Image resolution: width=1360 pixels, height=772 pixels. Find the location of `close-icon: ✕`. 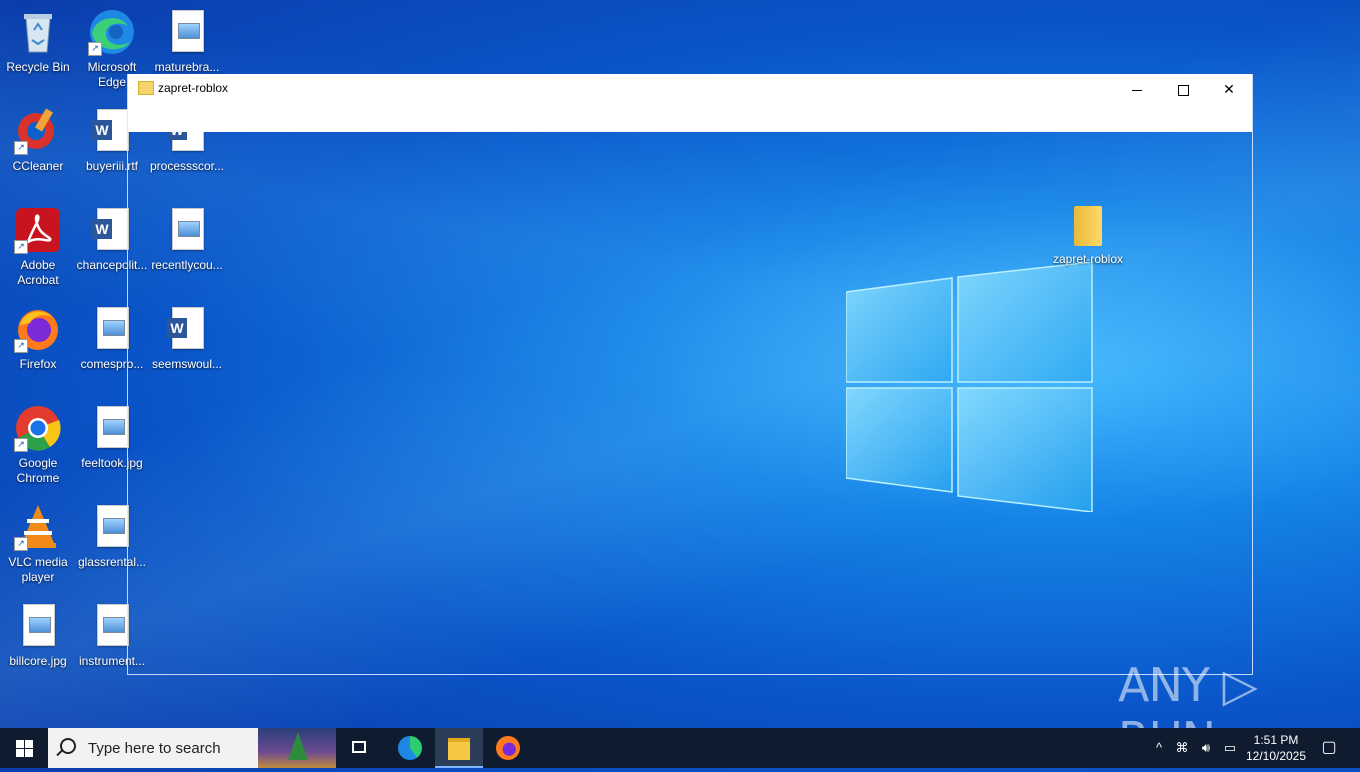

close-icon: ✕ is located at coordinates (1229, 89).